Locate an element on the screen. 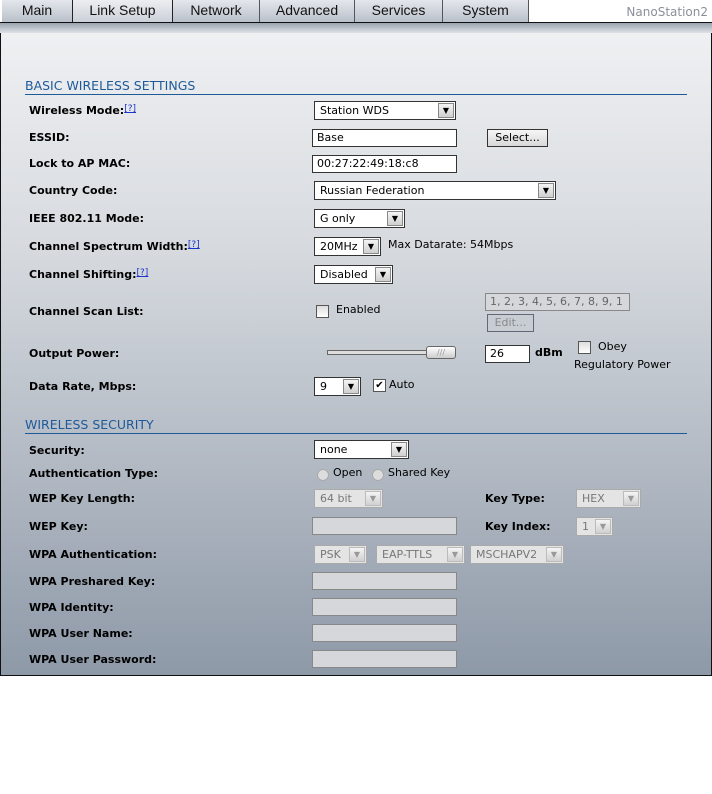  country-code-label: Country Code: is located at coordinates (73, 190).